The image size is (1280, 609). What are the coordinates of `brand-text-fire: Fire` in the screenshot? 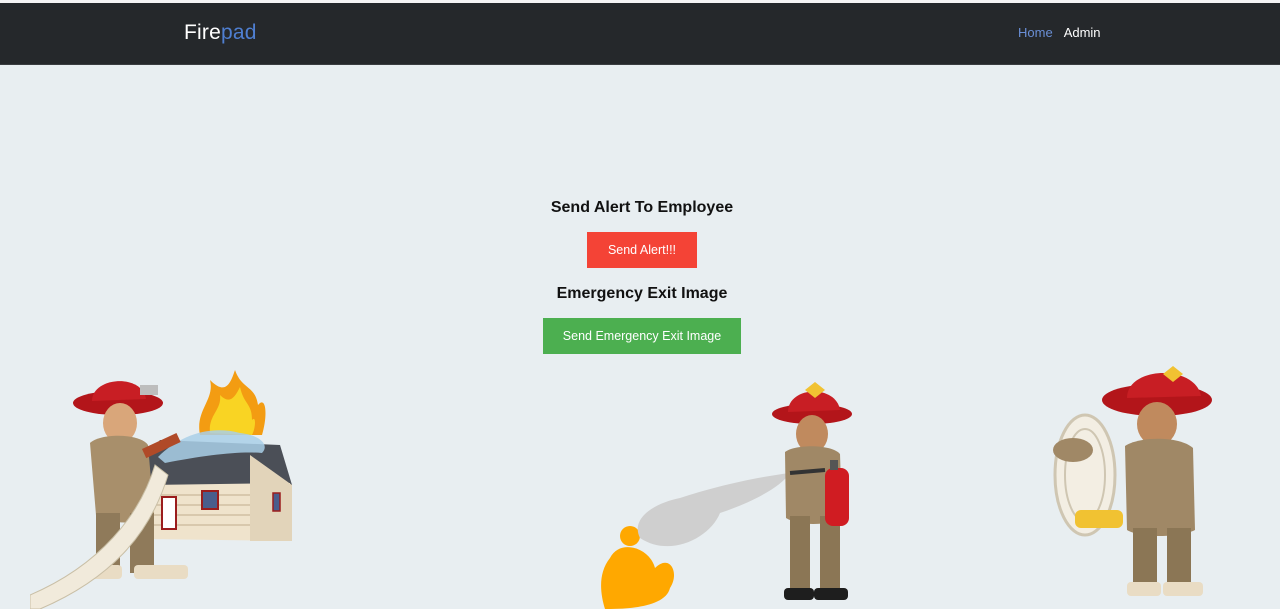 It's located at (202, 32).